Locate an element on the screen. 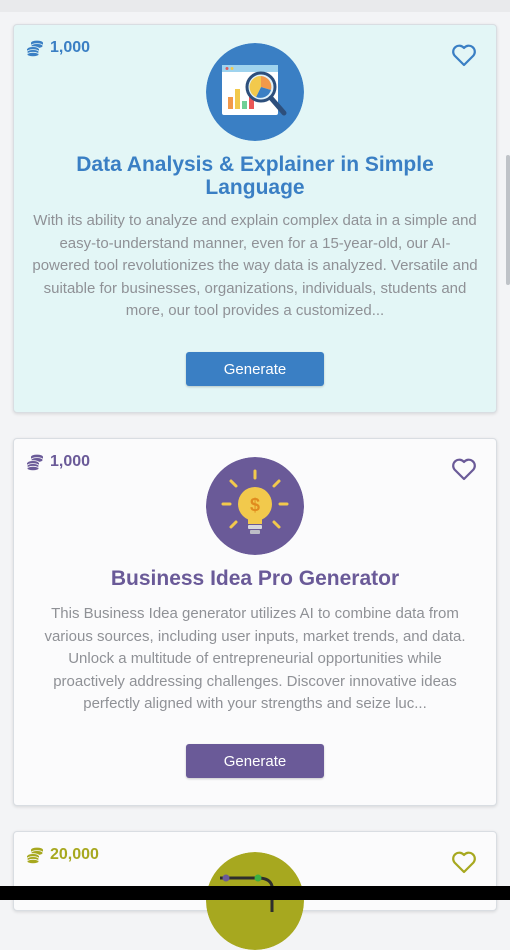 Image resolution: width=510 pixels, height=950 pixels. scrollbar is located at coordinates (508, 220).